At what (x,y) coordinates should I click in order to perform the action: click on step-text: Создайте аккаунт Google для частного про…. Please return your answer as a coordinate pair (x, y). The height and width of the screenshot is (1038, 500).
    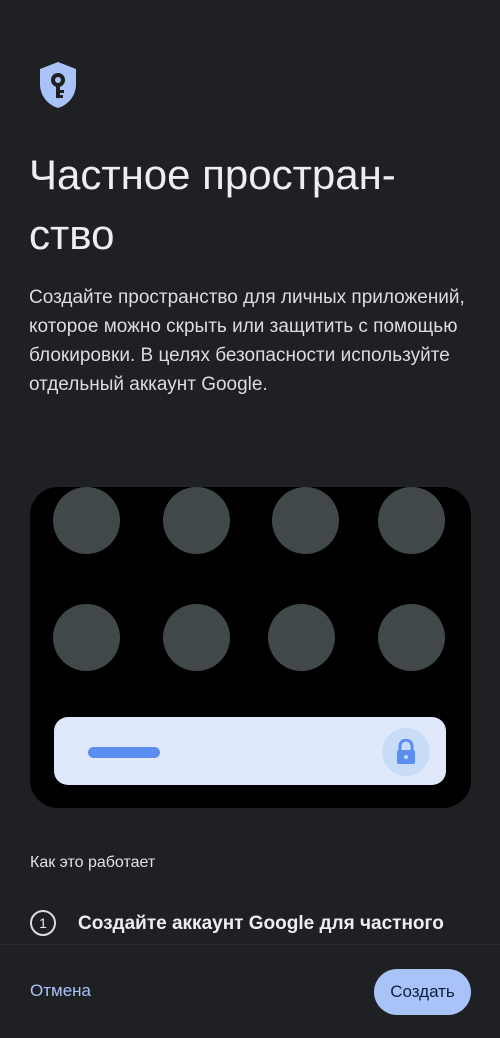
    Looking at the image, I should click on (261, 928).